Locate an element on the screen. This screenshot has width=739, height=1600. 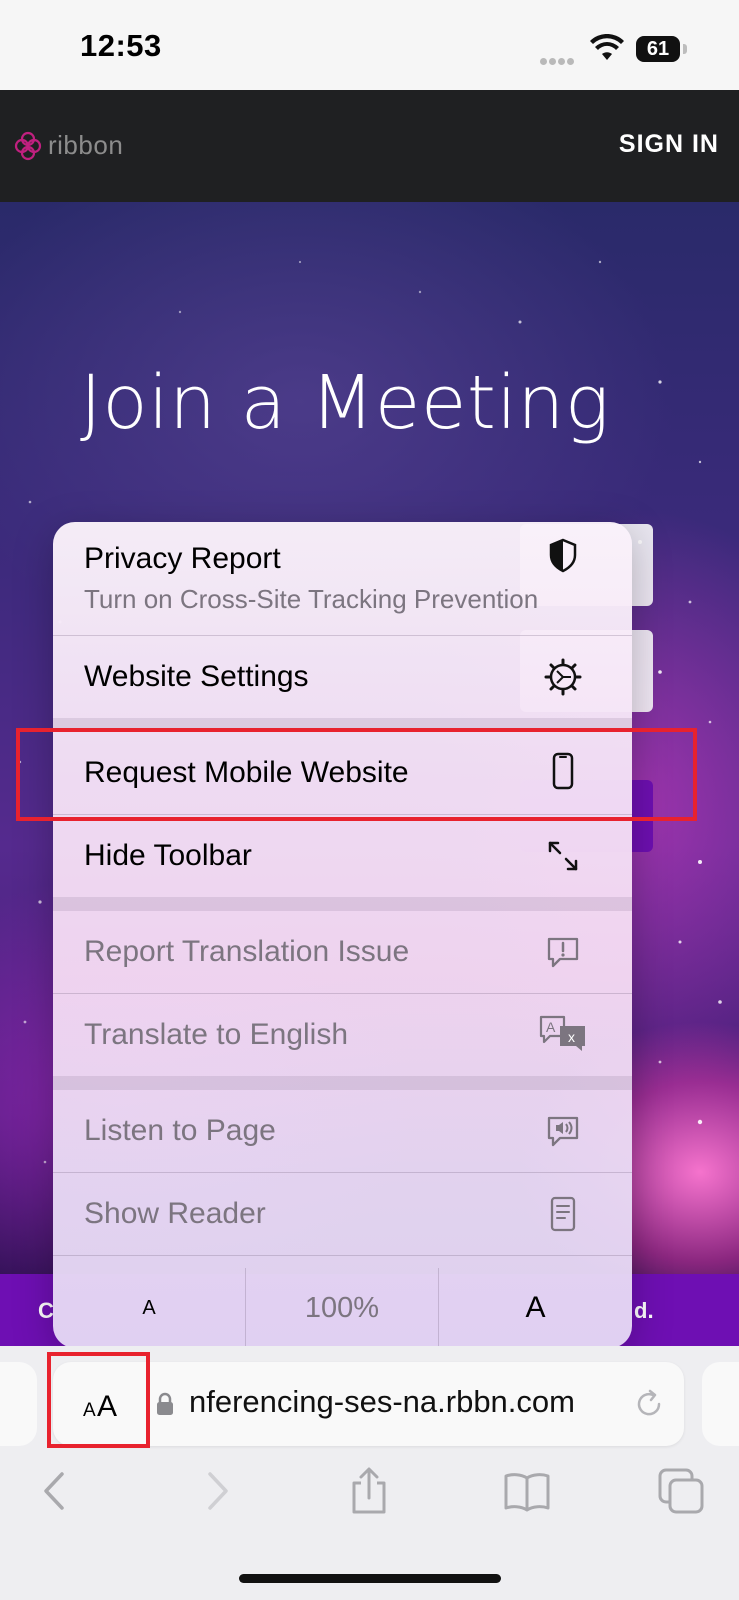
hide-toolbar-label: Hide Toolbar is located at coordinates (168, 855).